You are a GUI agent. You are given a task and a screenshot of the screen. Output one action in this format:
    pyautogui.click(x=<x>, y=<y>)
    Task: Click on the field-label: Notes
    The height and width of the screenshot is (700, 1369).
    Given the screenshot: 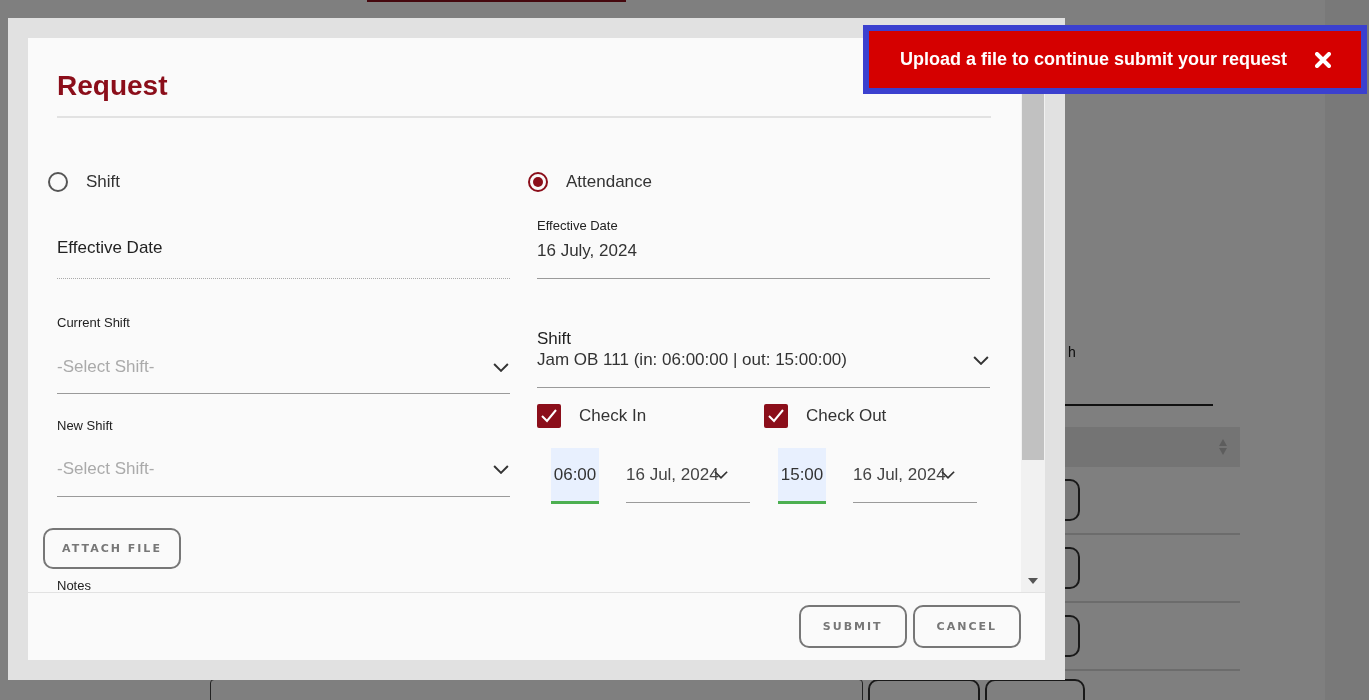 What is the action you would take?
    pyautogui.click(x=74, y=585)
    